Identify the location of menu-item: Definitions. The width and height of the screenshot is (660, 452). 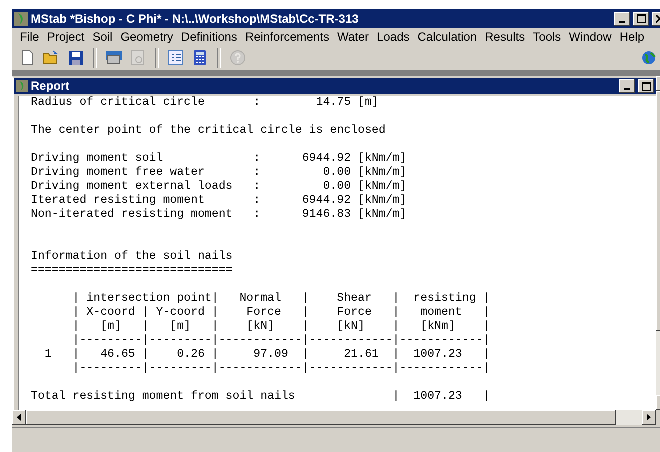
(209, 37).